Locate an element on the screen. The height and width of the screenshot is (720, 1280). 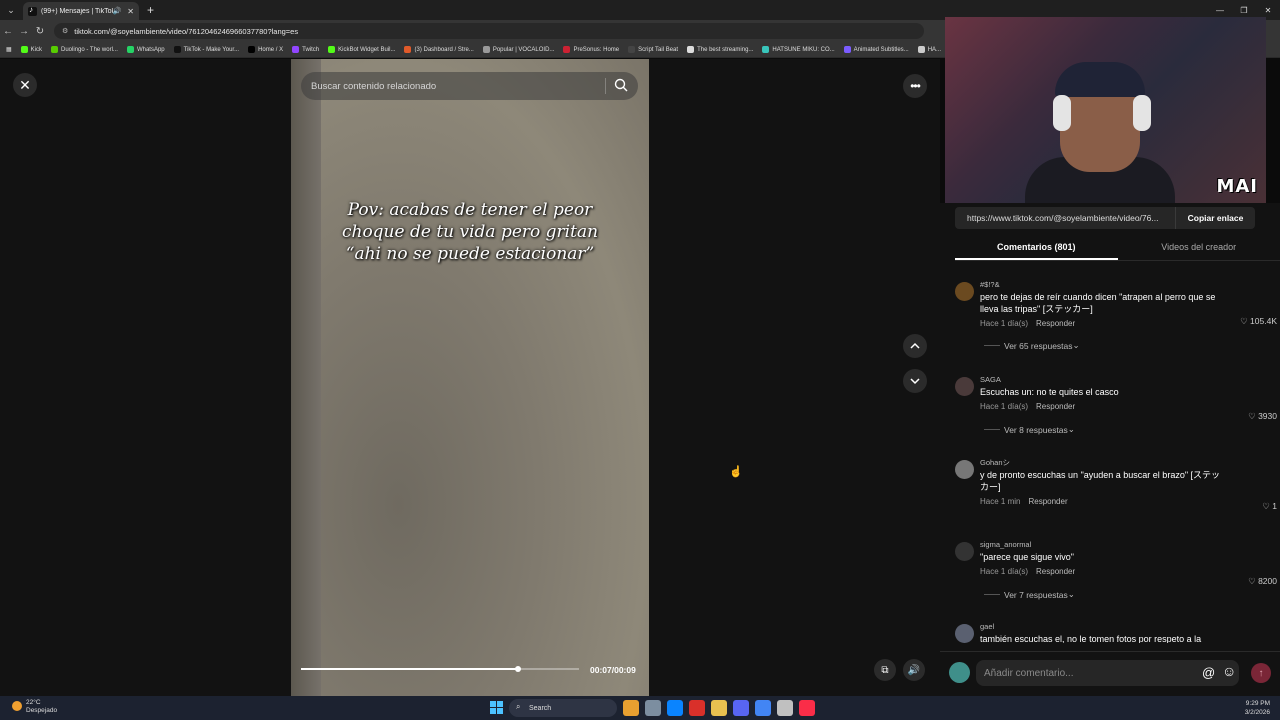
video-progress-bar is located at coordinates (440, 669).